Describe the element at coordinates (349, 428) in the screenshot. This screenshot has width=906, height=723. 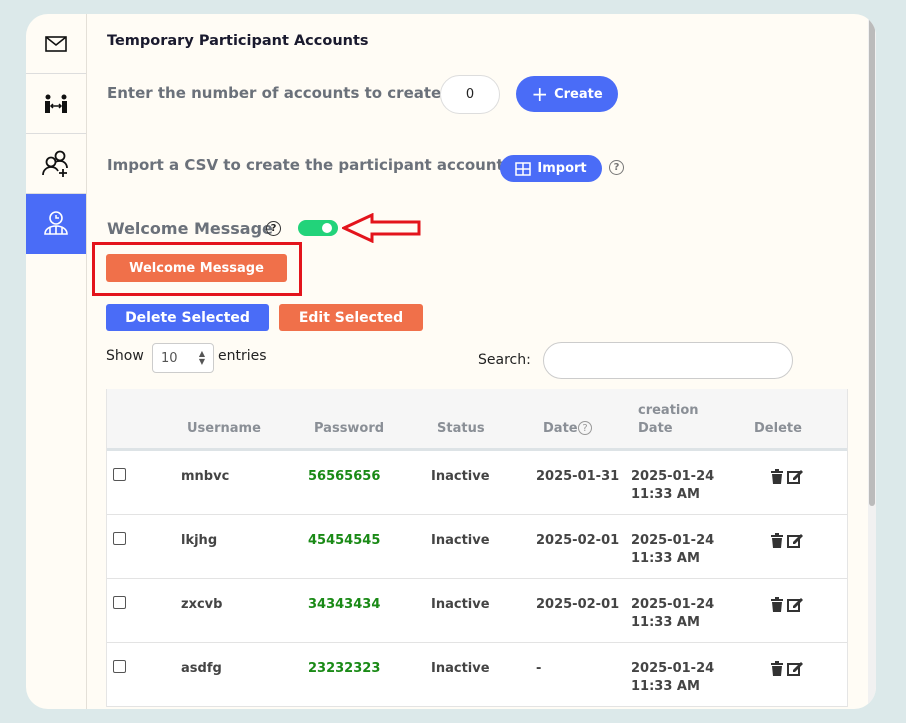
I see `col-password: Password` at that location.